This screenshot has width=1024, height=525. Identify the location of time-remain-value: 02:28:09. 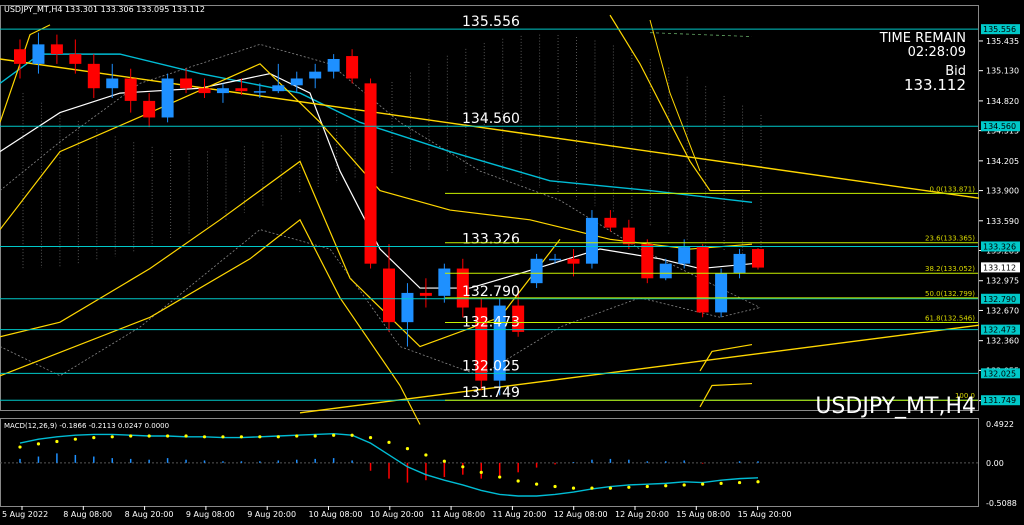
(937, 52).